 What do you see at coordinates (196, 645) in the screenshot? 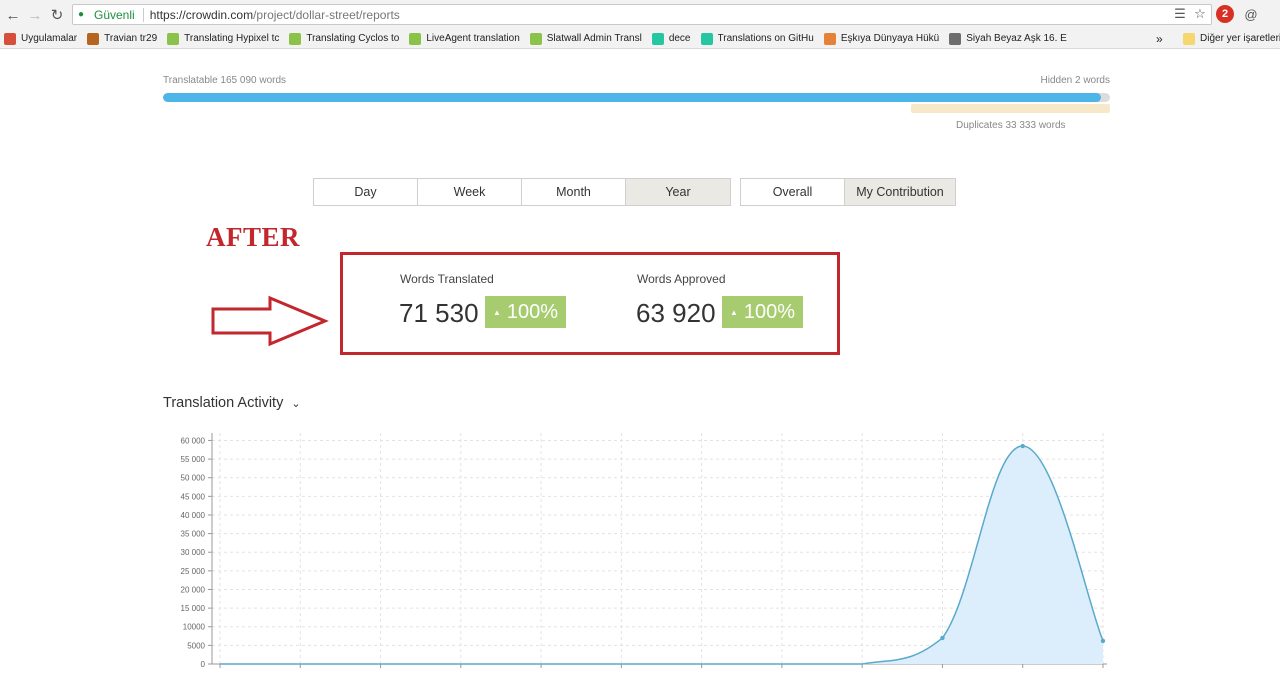
I see `chart-y-tick-label: 5000` at bounding box center [196, 645].